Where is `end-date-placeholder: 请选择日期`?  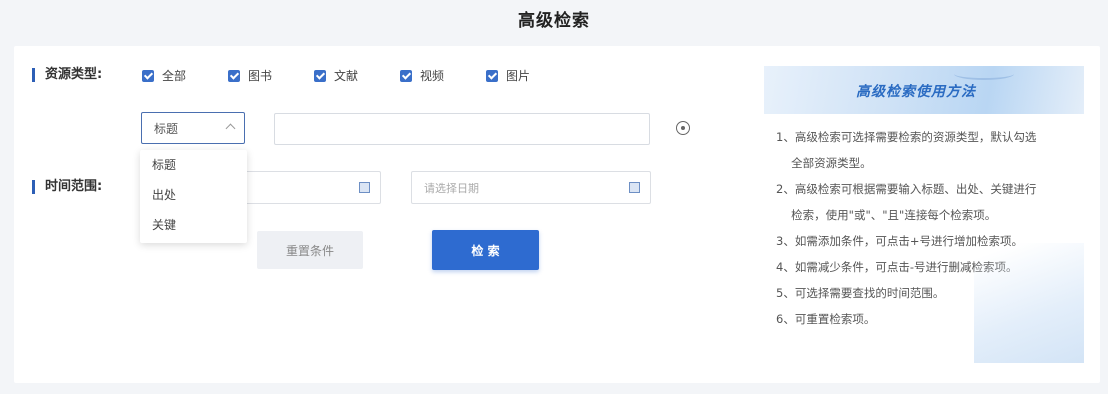
end-date-placeholder: 请选择日期 is located at coordinates (451, 188).